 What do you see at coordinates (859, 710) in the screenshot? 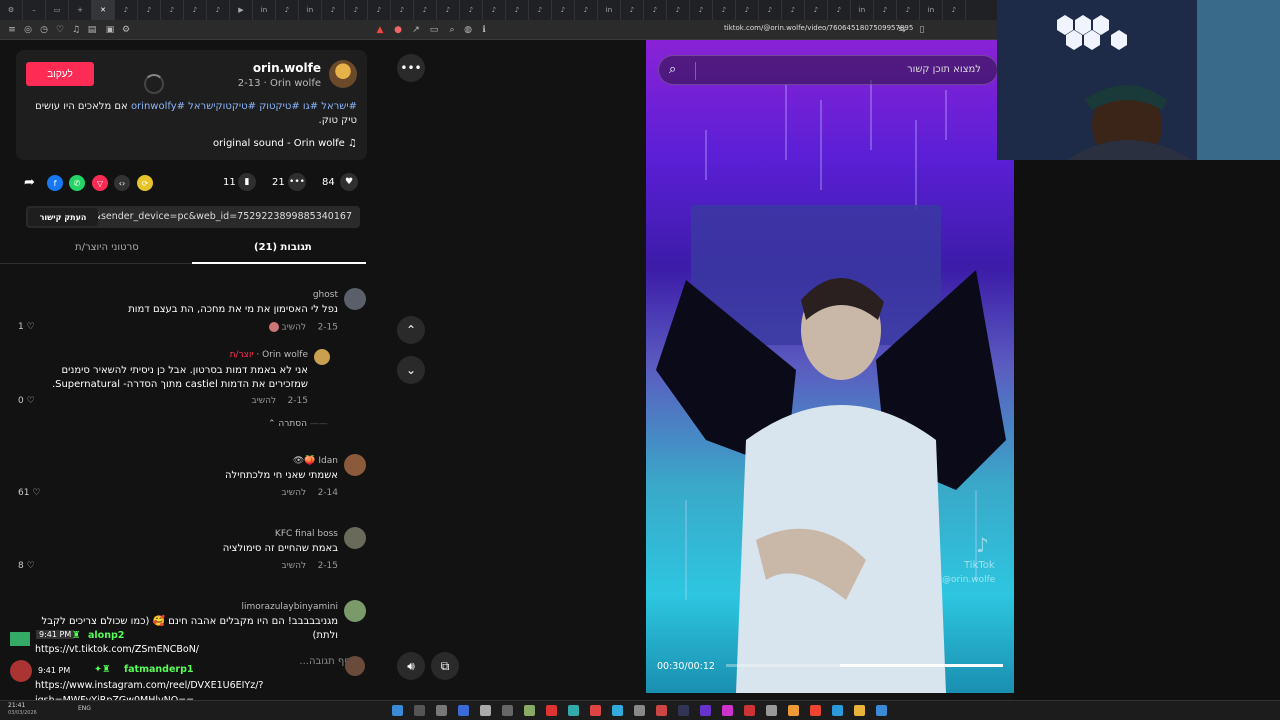
I see `file-explorer-icon` at bounding box center [859, 710].